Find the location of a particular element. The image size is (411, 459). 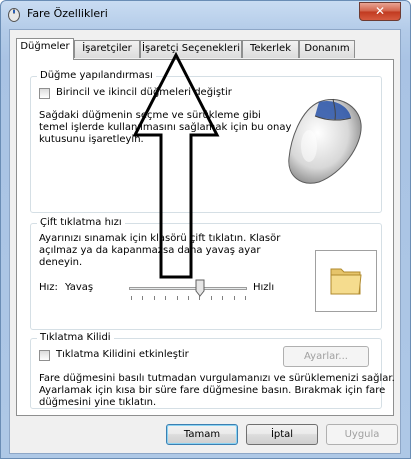

speed-label: Hız: is located at coordinates (48, 287).